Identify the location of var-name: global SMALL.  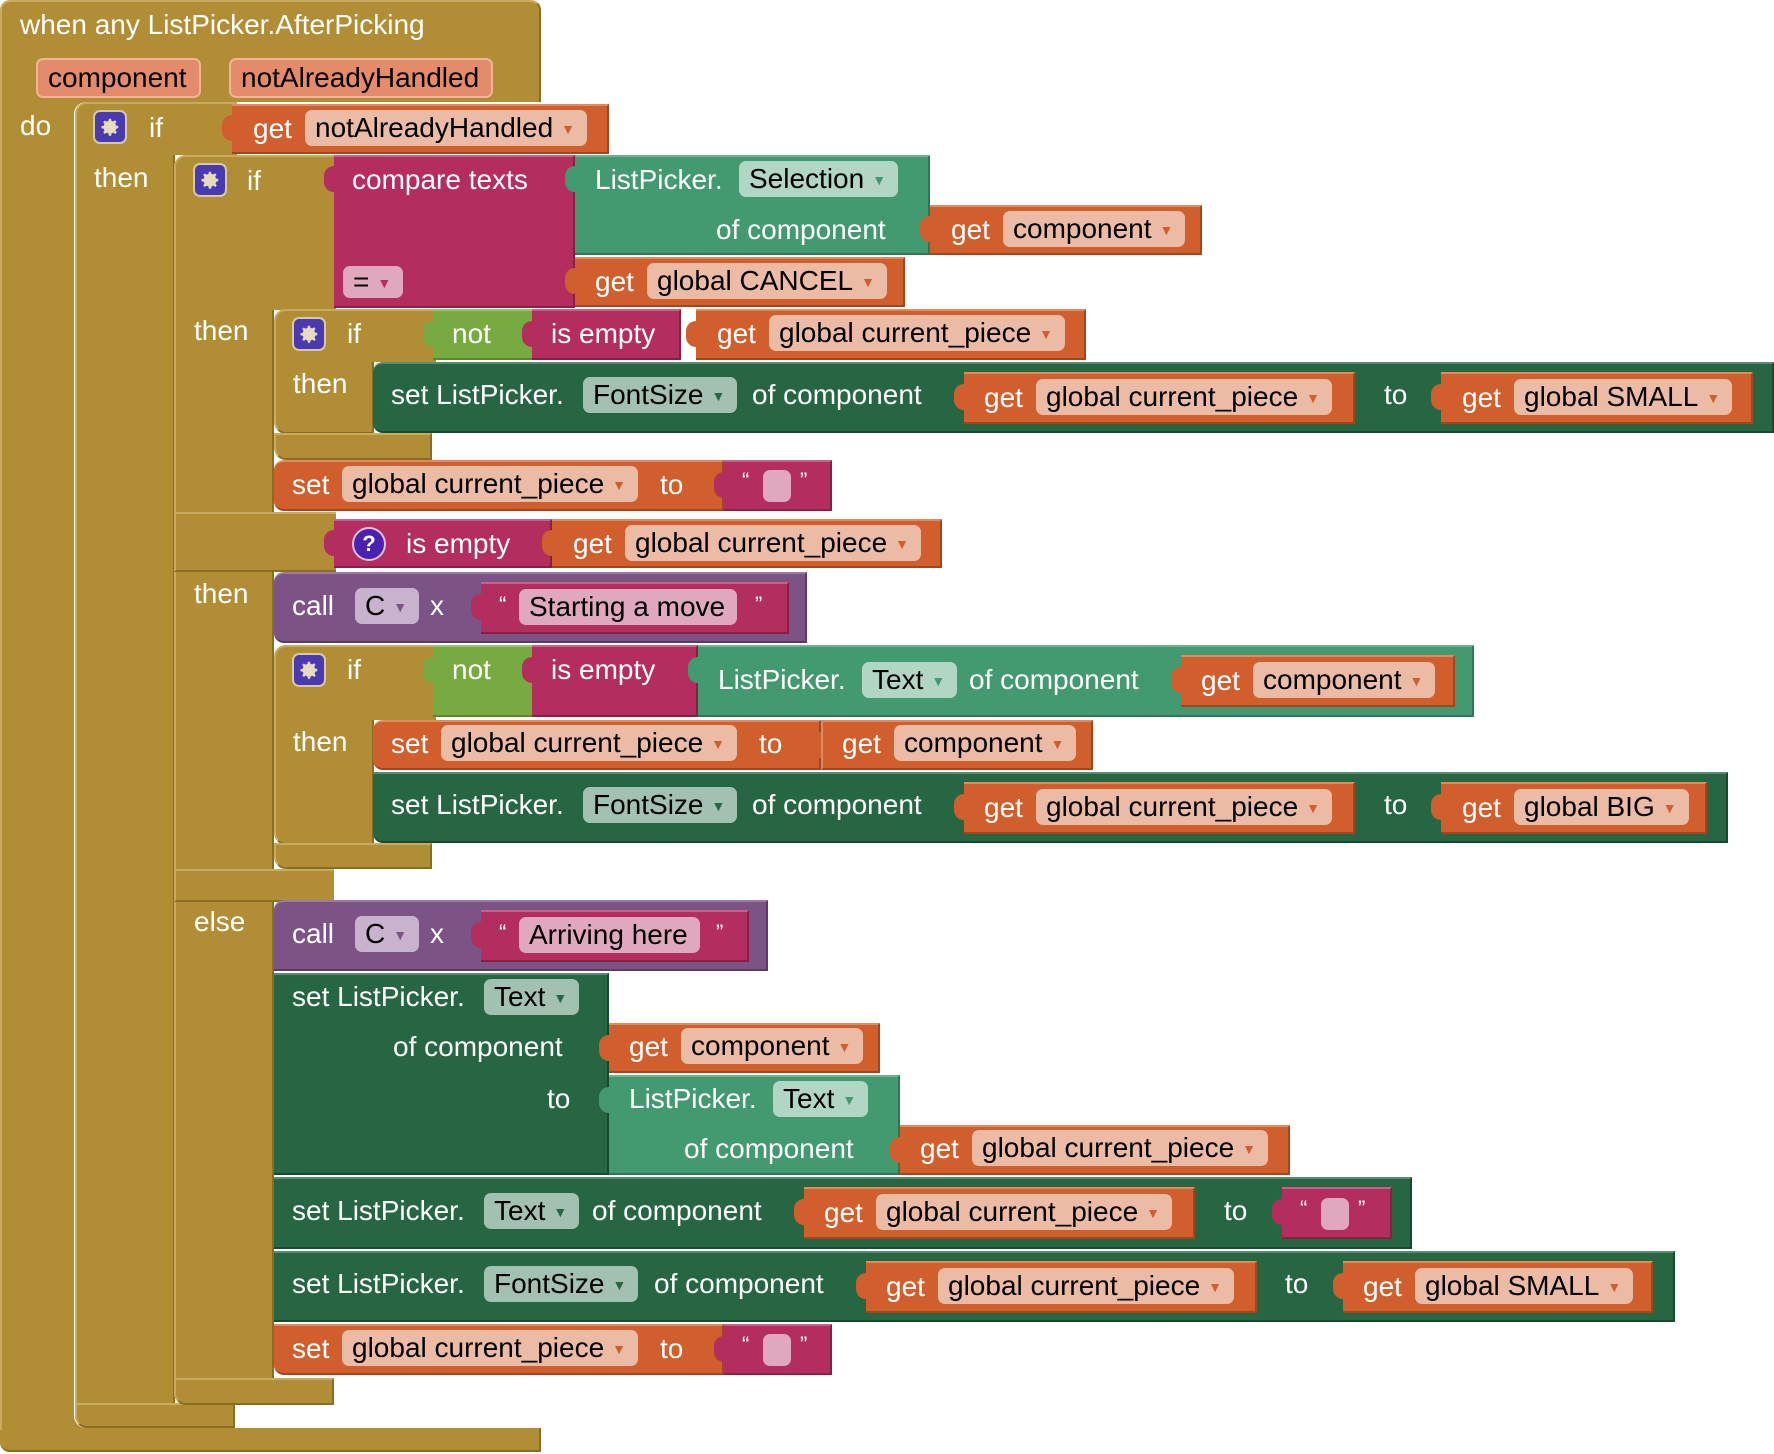
(1512, 1285).